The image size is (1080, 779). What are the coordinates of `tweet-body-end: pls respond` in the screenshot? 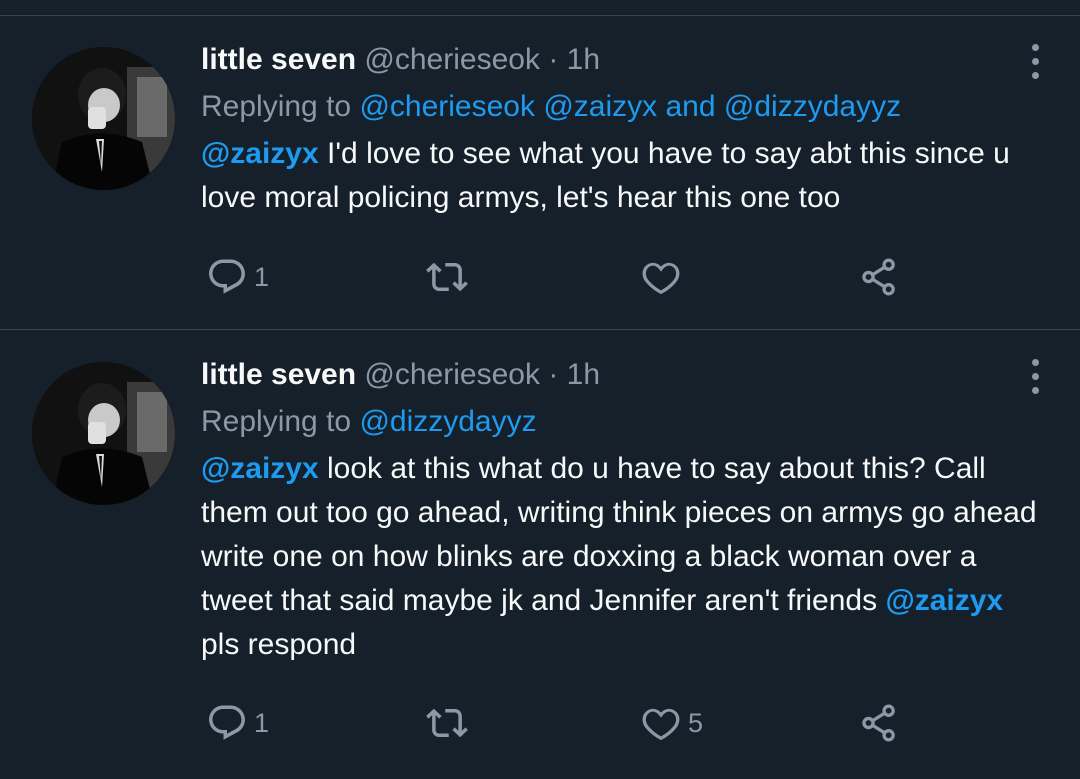 It's located at (279, 644).